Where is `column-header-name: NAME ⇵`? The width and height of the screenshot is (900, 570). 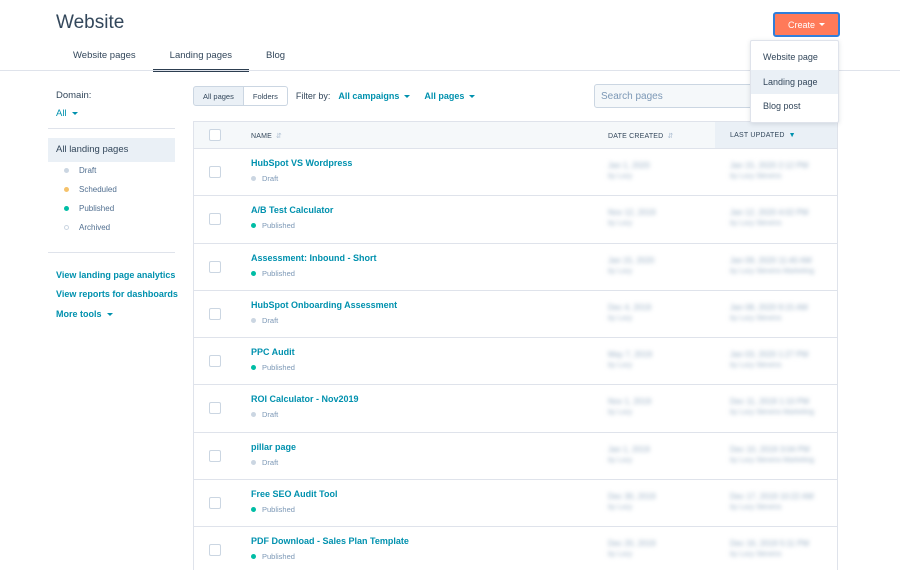
column-header-name: NAME ⇵ is located at coordinates (267, 136).